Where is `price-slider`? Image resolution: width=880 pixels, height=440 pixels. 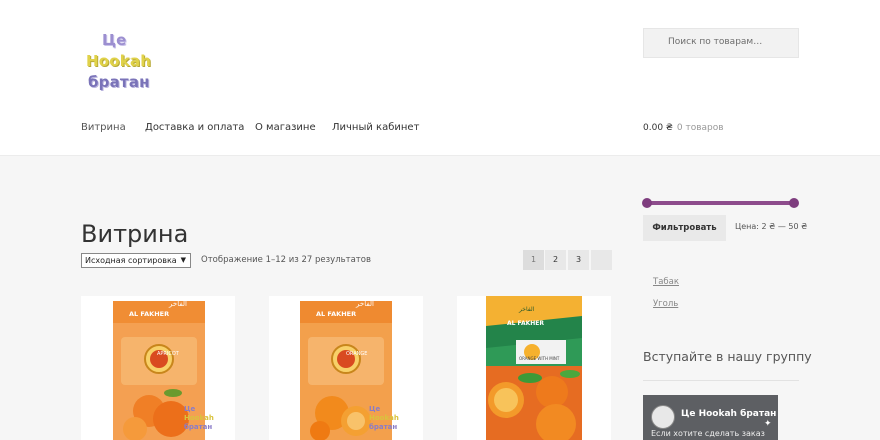 price-slider is located at coordinates (720, 203).